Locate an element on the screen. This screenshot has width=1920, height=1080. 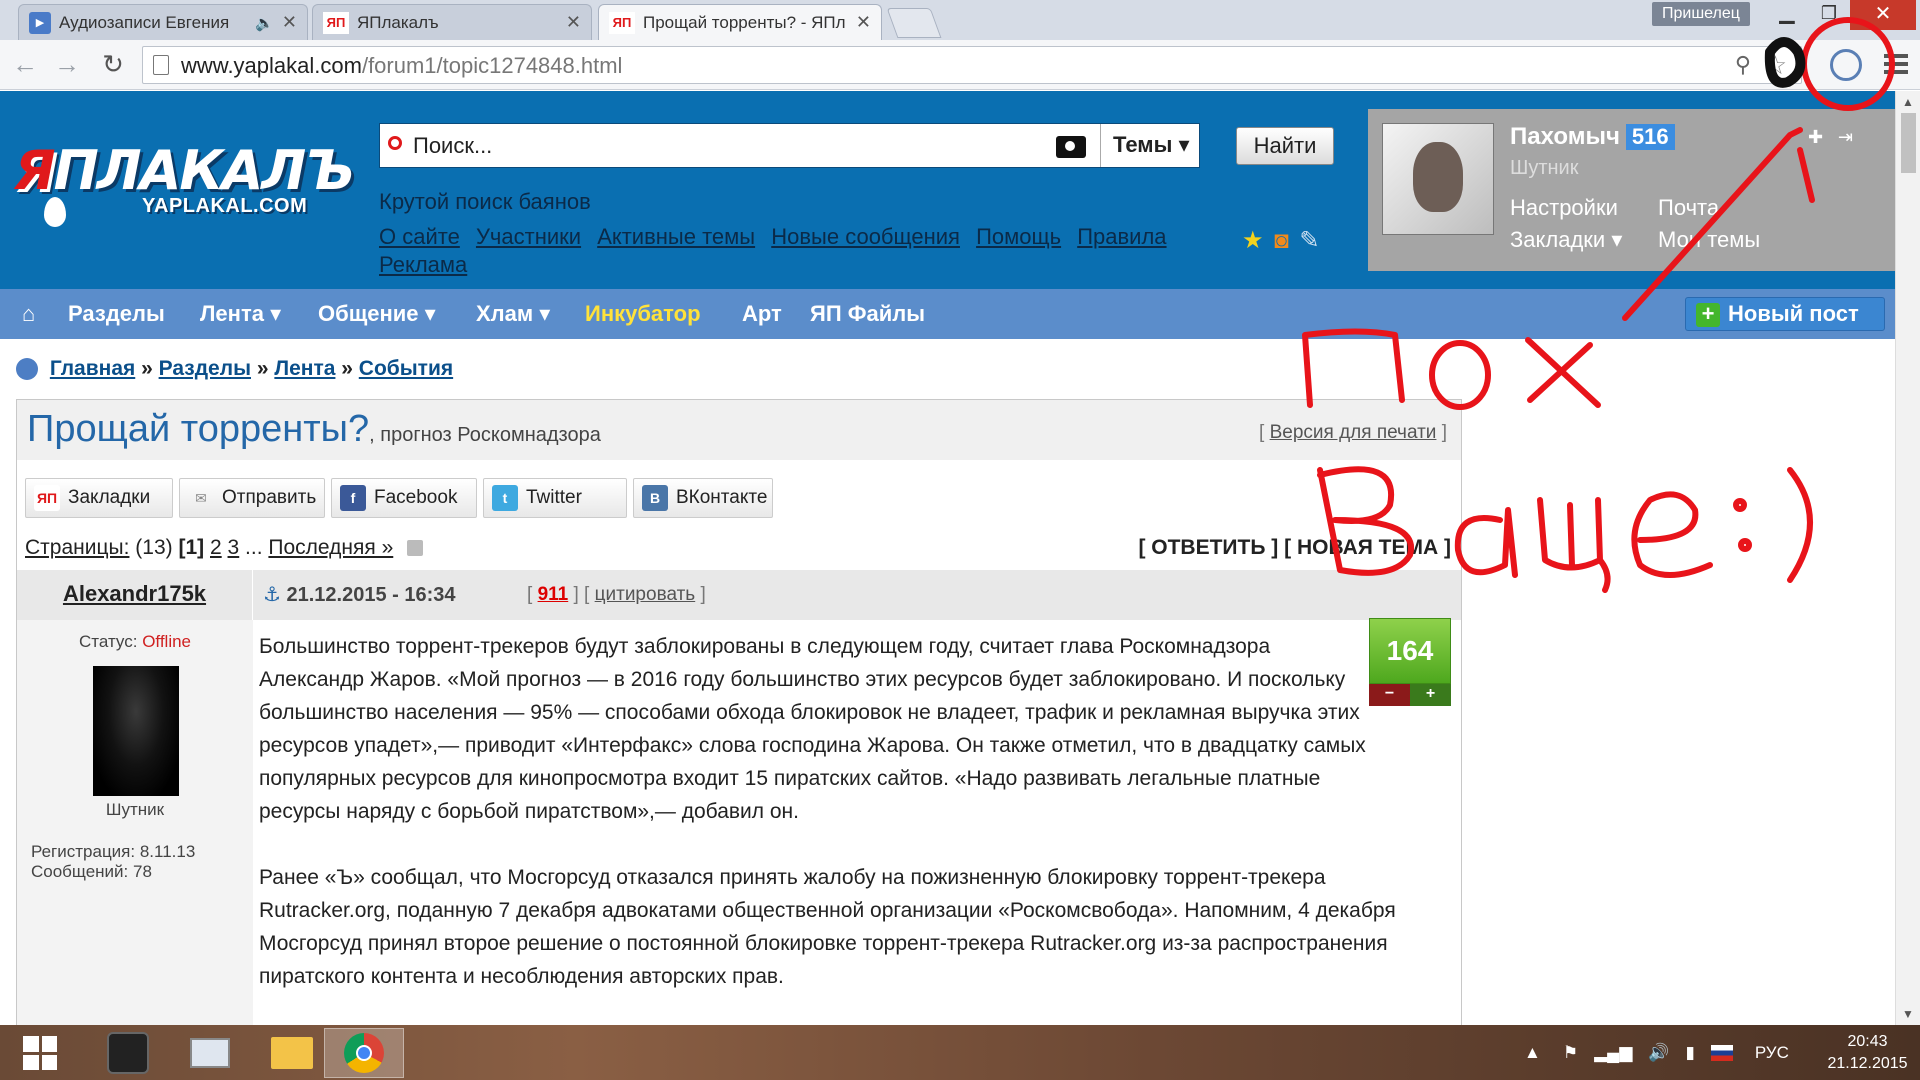
post-author: Alexandr175k is located at coordinates (135, 595).